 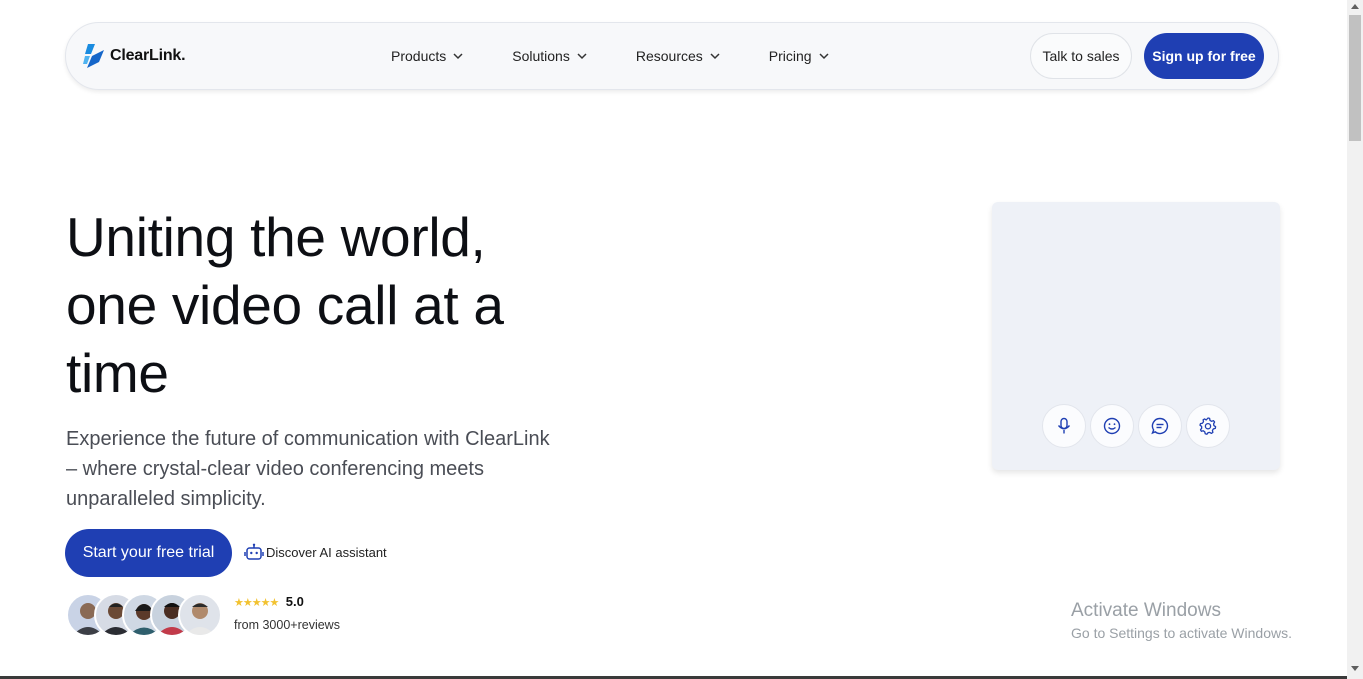 What do you see at coordinates (1181, 633) in the screenshot?
I see `watermark-subtitle: Go to Settings to activate Windows.` at bounding box center [1181, 633].